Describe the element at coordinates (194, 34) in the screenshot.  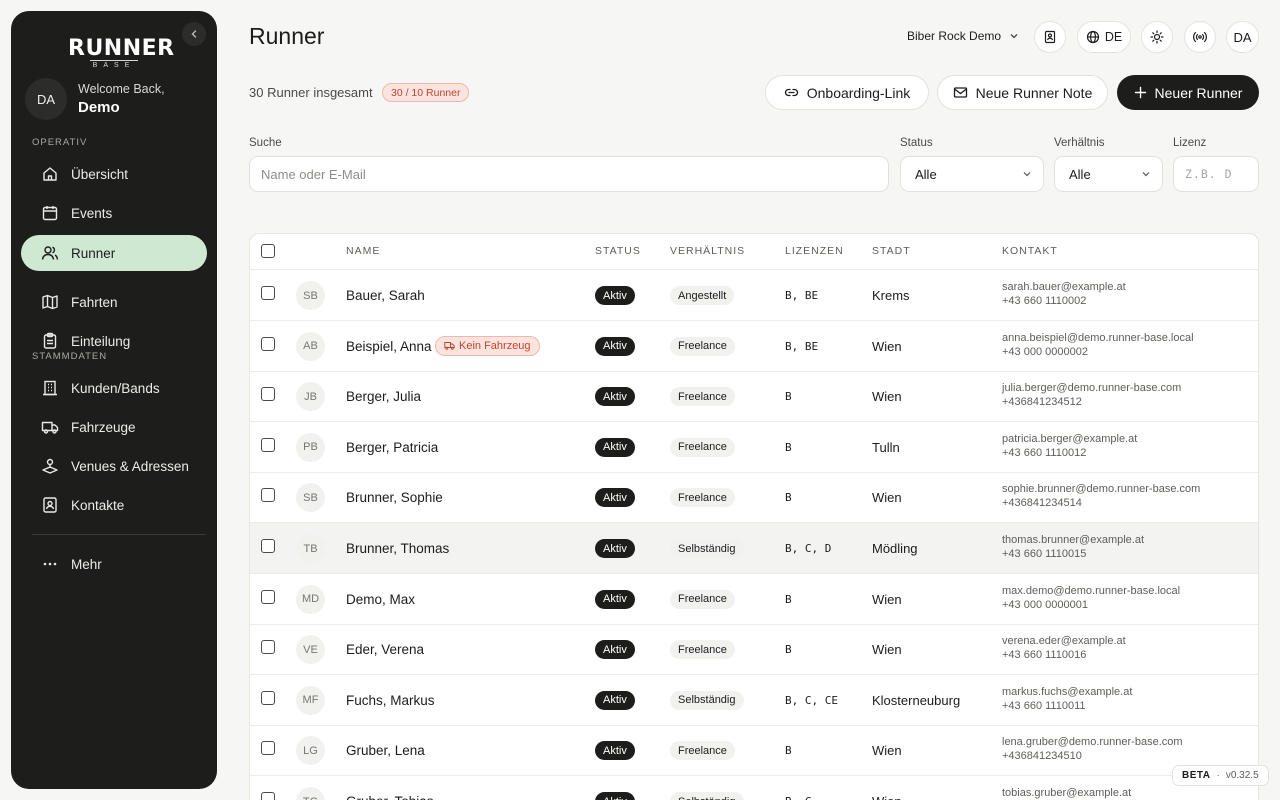
I see `collapse-sidebar-button` at that location.